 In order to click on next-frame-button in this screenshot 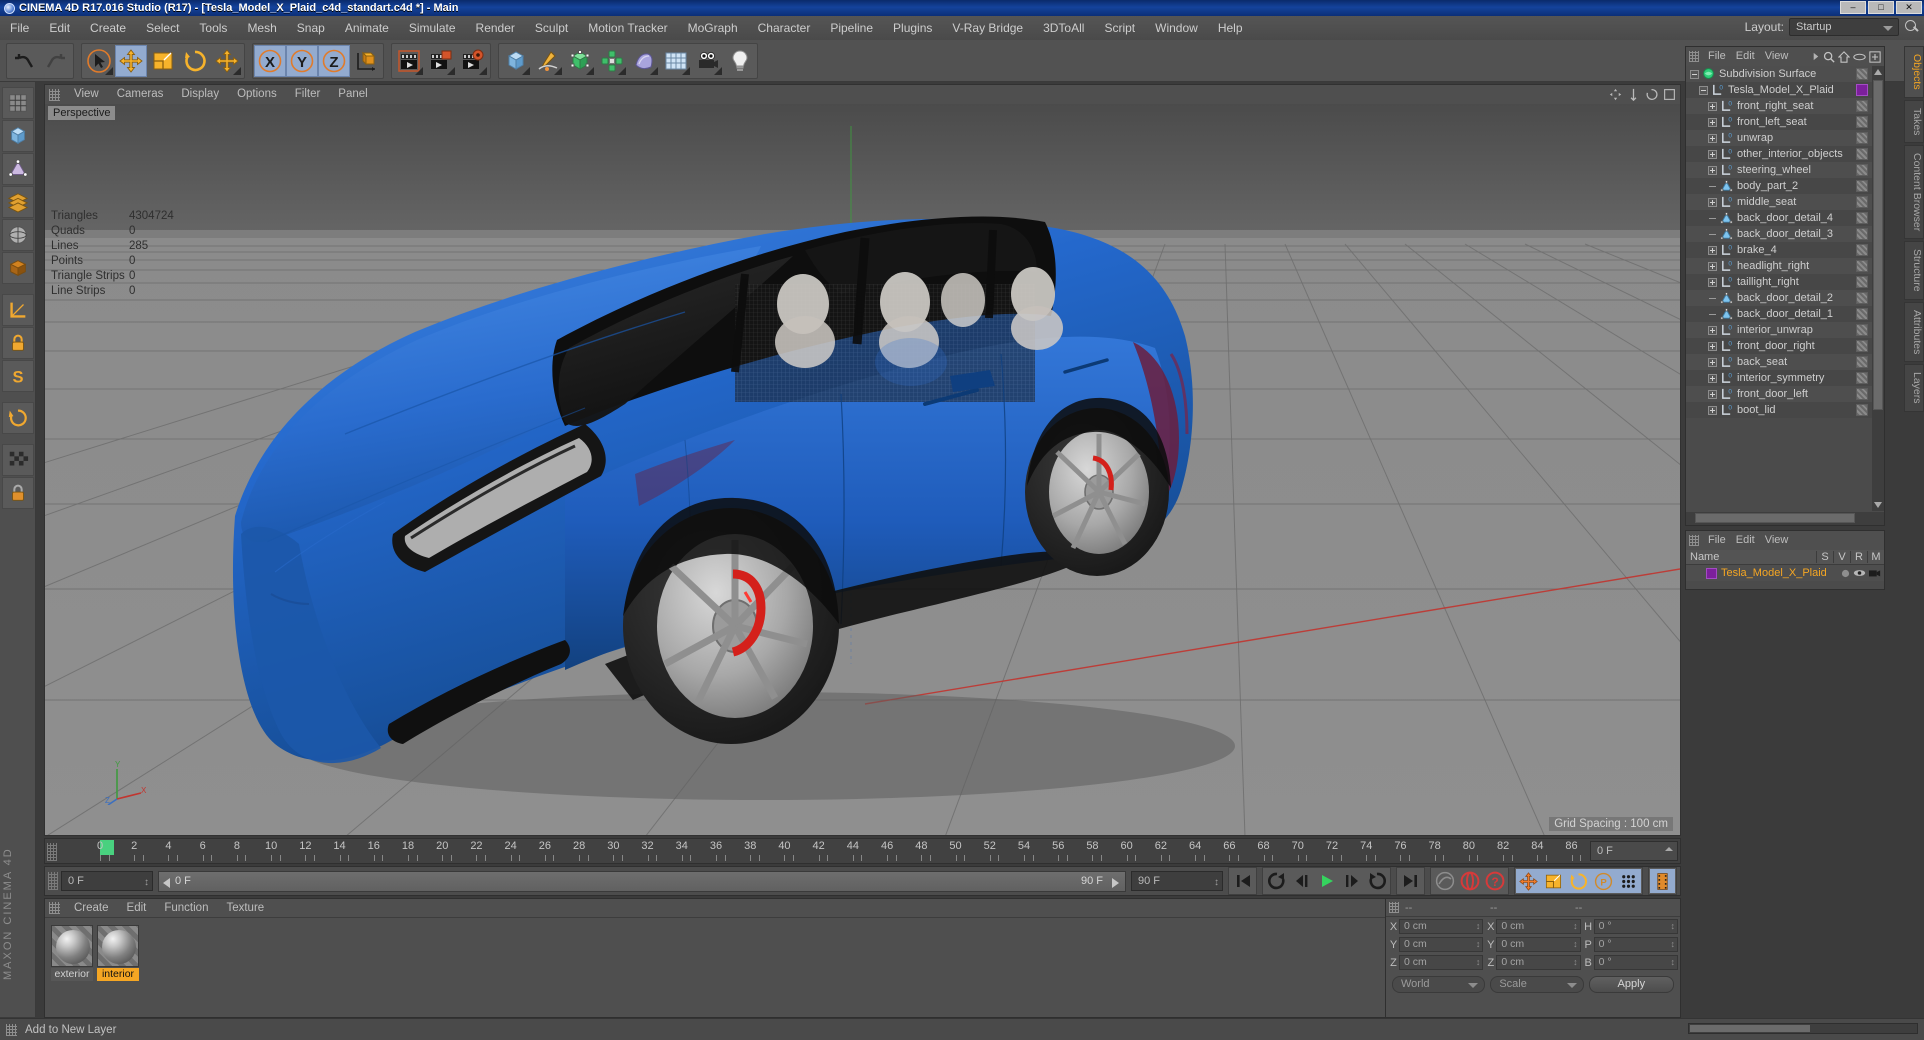, I will do `click(1351, 881)`.